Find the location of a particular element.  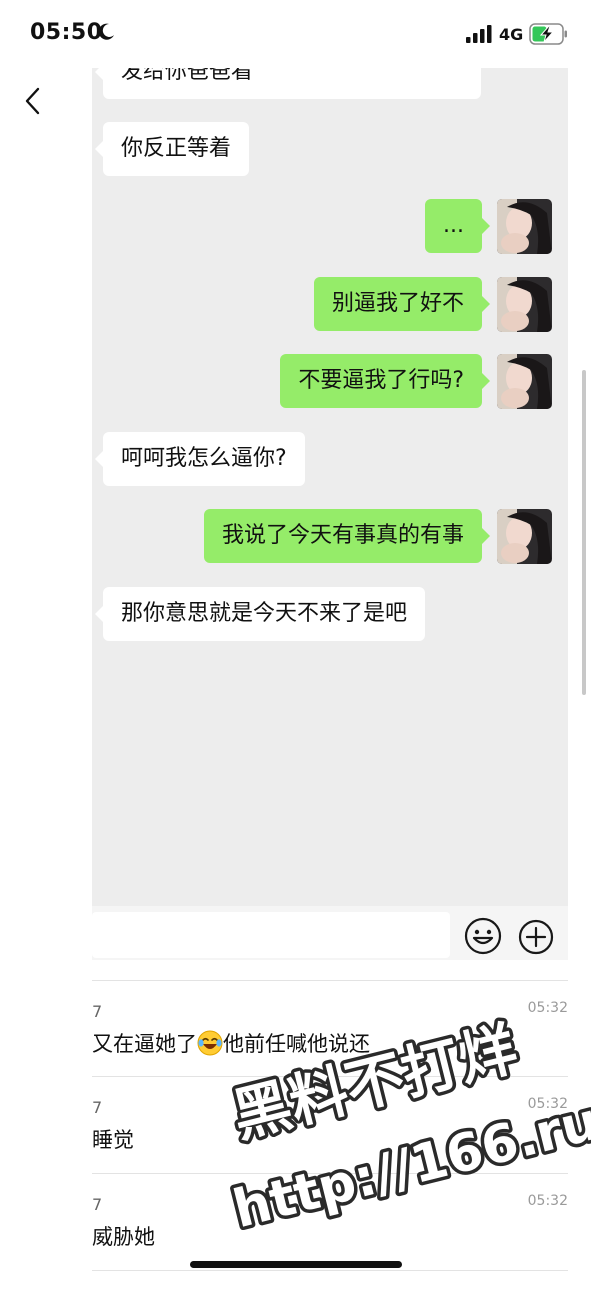

battery-charging-icon is located at coordinates (548, 34).